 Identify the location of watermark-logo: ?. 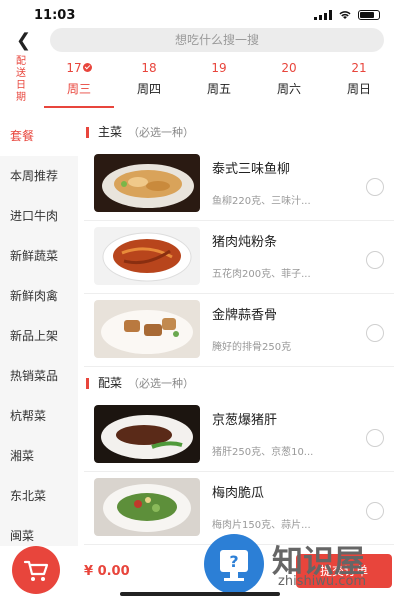
(234, 564).